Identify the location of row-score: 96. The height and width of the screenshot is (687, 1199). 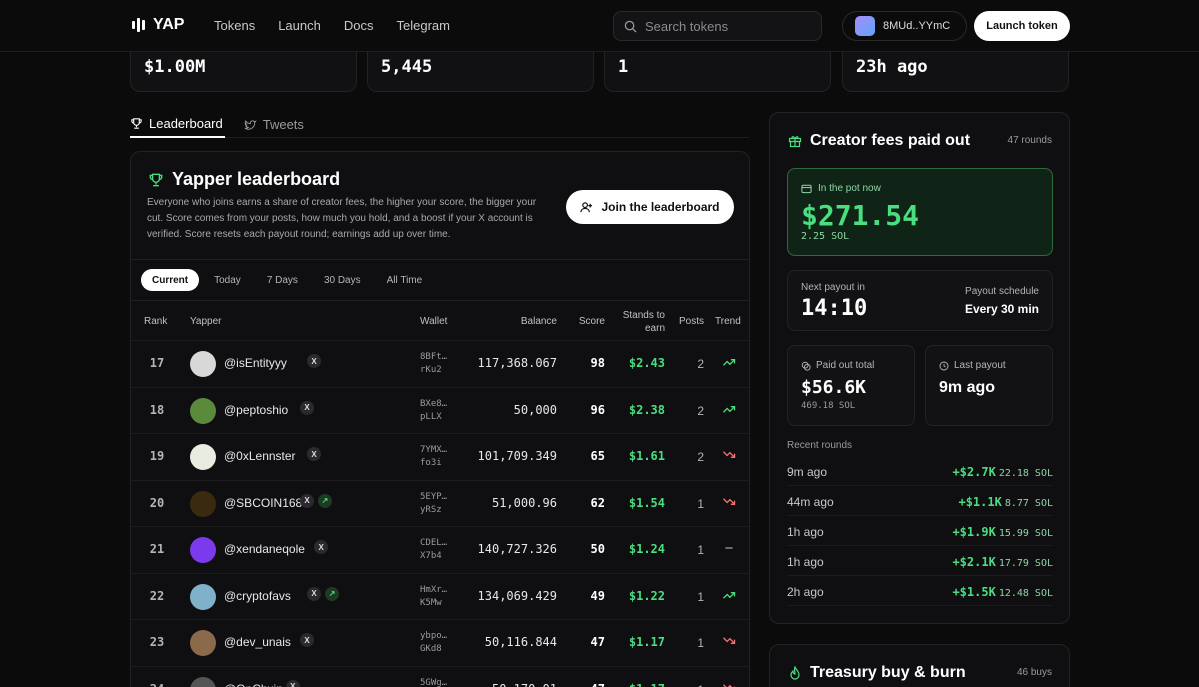
(597, 409).